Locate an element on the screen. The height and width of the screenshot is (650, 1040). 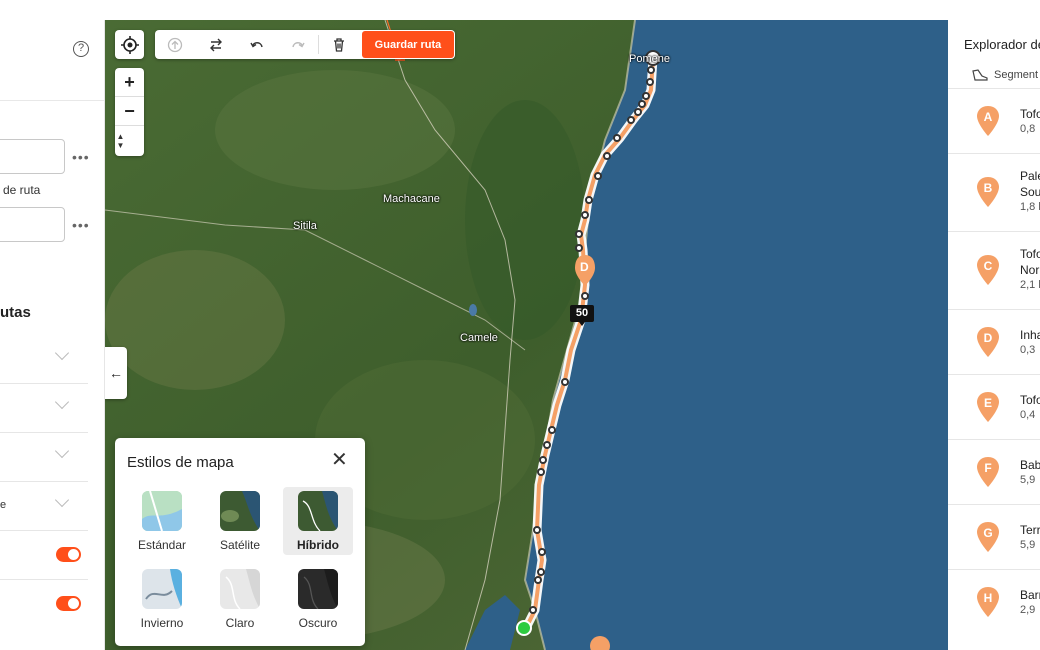
style-option-satellite: Satélite is located at coordinates (240, 521).